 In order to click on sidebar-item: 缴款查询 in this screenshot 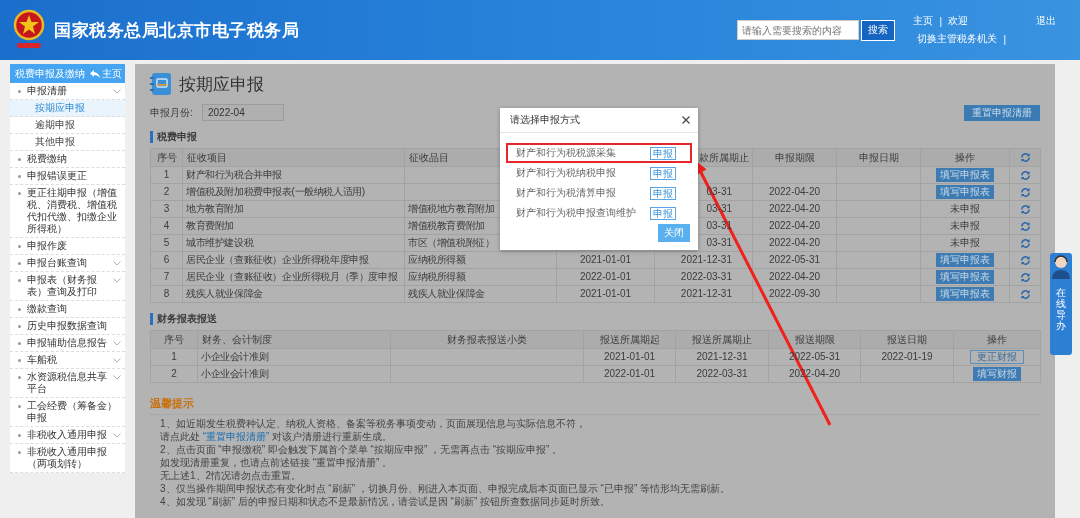, I will do `click(67, 309)`.